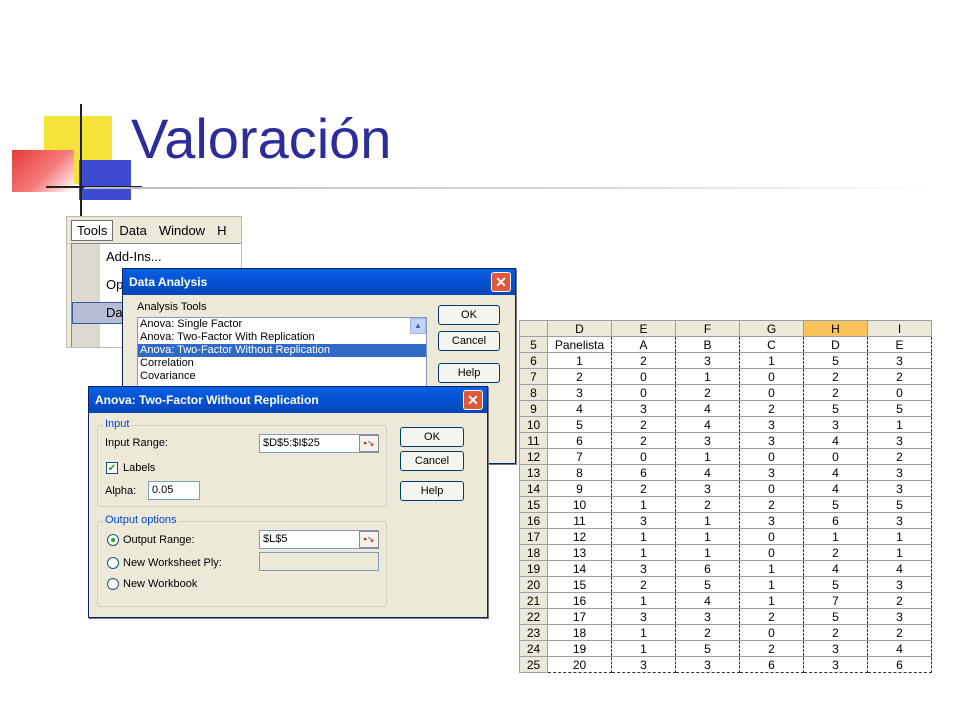 The height and width of the screenshot is (720, 960). I want to click on new-worksheet-ply-field, so click(319, 561).